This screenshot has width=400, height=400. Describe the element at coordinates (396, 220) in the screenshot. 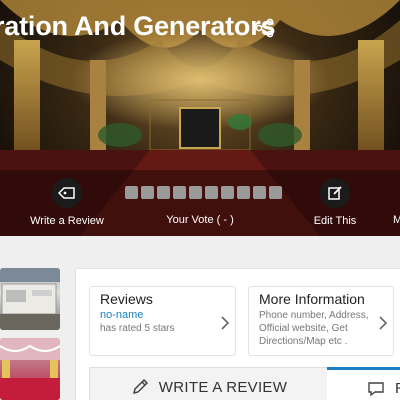

I see `more-action-label: M` at that location.